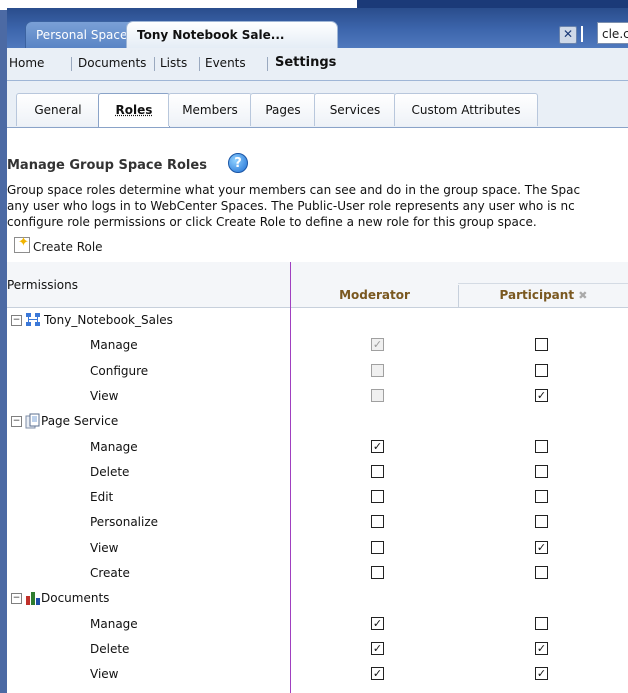 This screenshot has width=628, height=693. I want to click on permission-label: Create, so click(110, 573).